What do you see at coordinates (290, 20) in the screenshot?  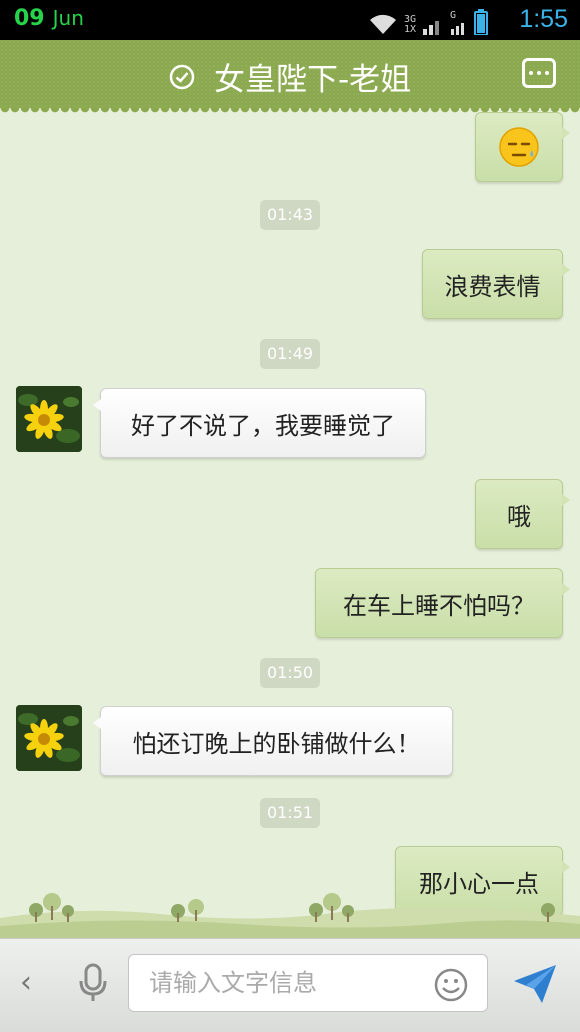 I see `status-bar: 09 Jun 3G 1X G 1:55` at bounding box center [290, 20].